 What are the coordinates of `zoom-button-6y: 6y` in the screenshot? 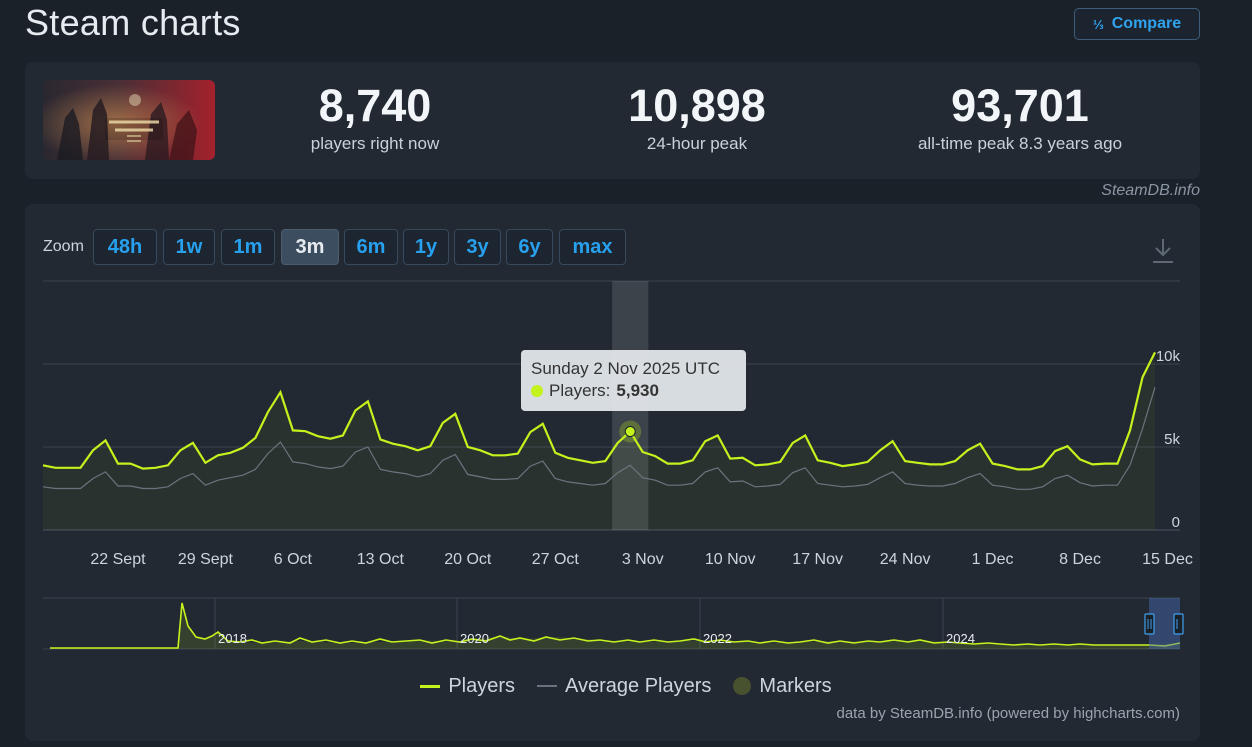 It's located at (529, 247).